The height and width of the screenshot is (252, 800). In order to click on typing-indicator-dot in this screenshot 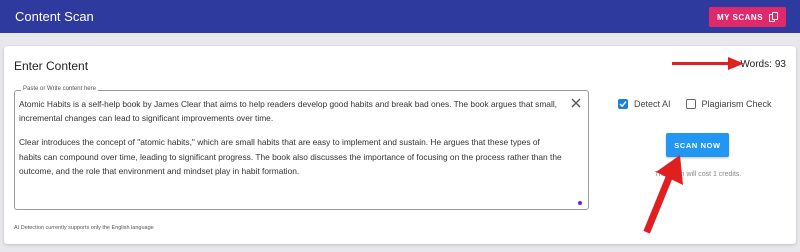, I will do `click(580, 203)`.